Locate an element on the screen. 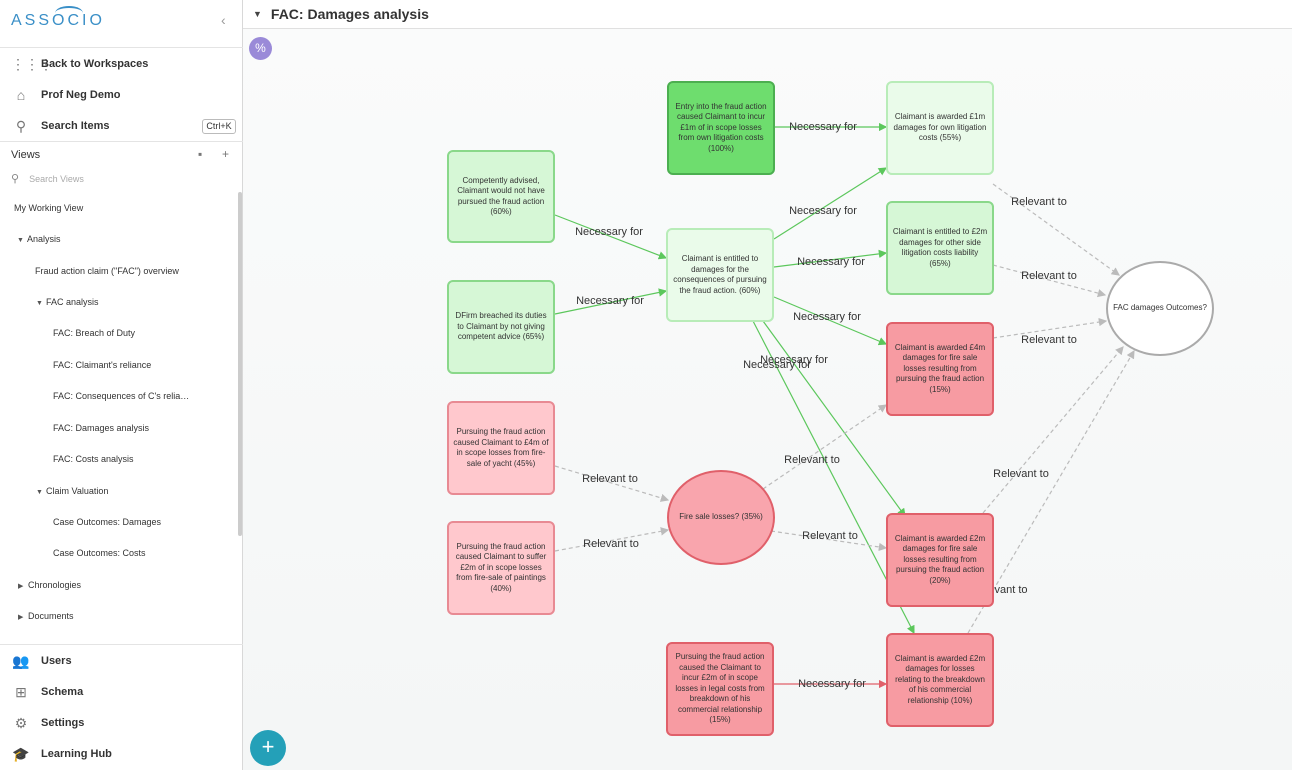 The image size is (1292, 770). tree-label: FAC analysis is located at coordinates (72, 302).